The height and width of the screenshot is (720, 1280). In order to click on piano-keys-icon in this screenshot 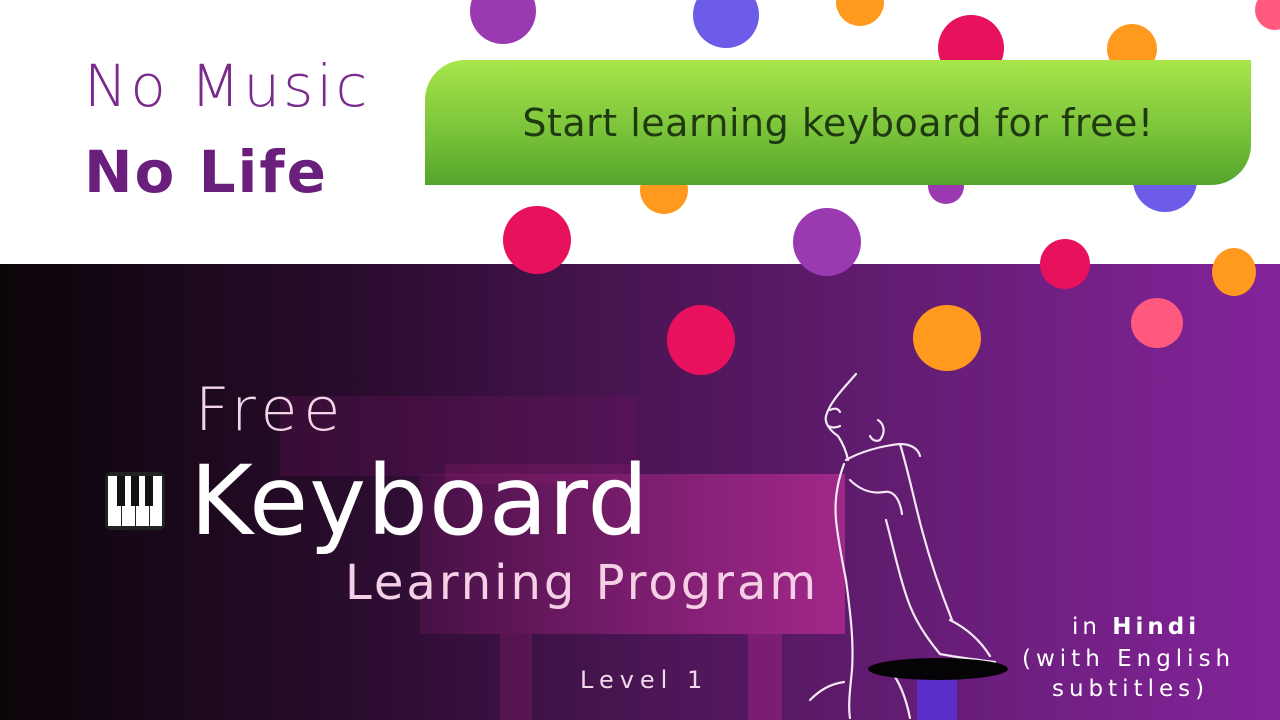, I will do `click(135, 501)`.